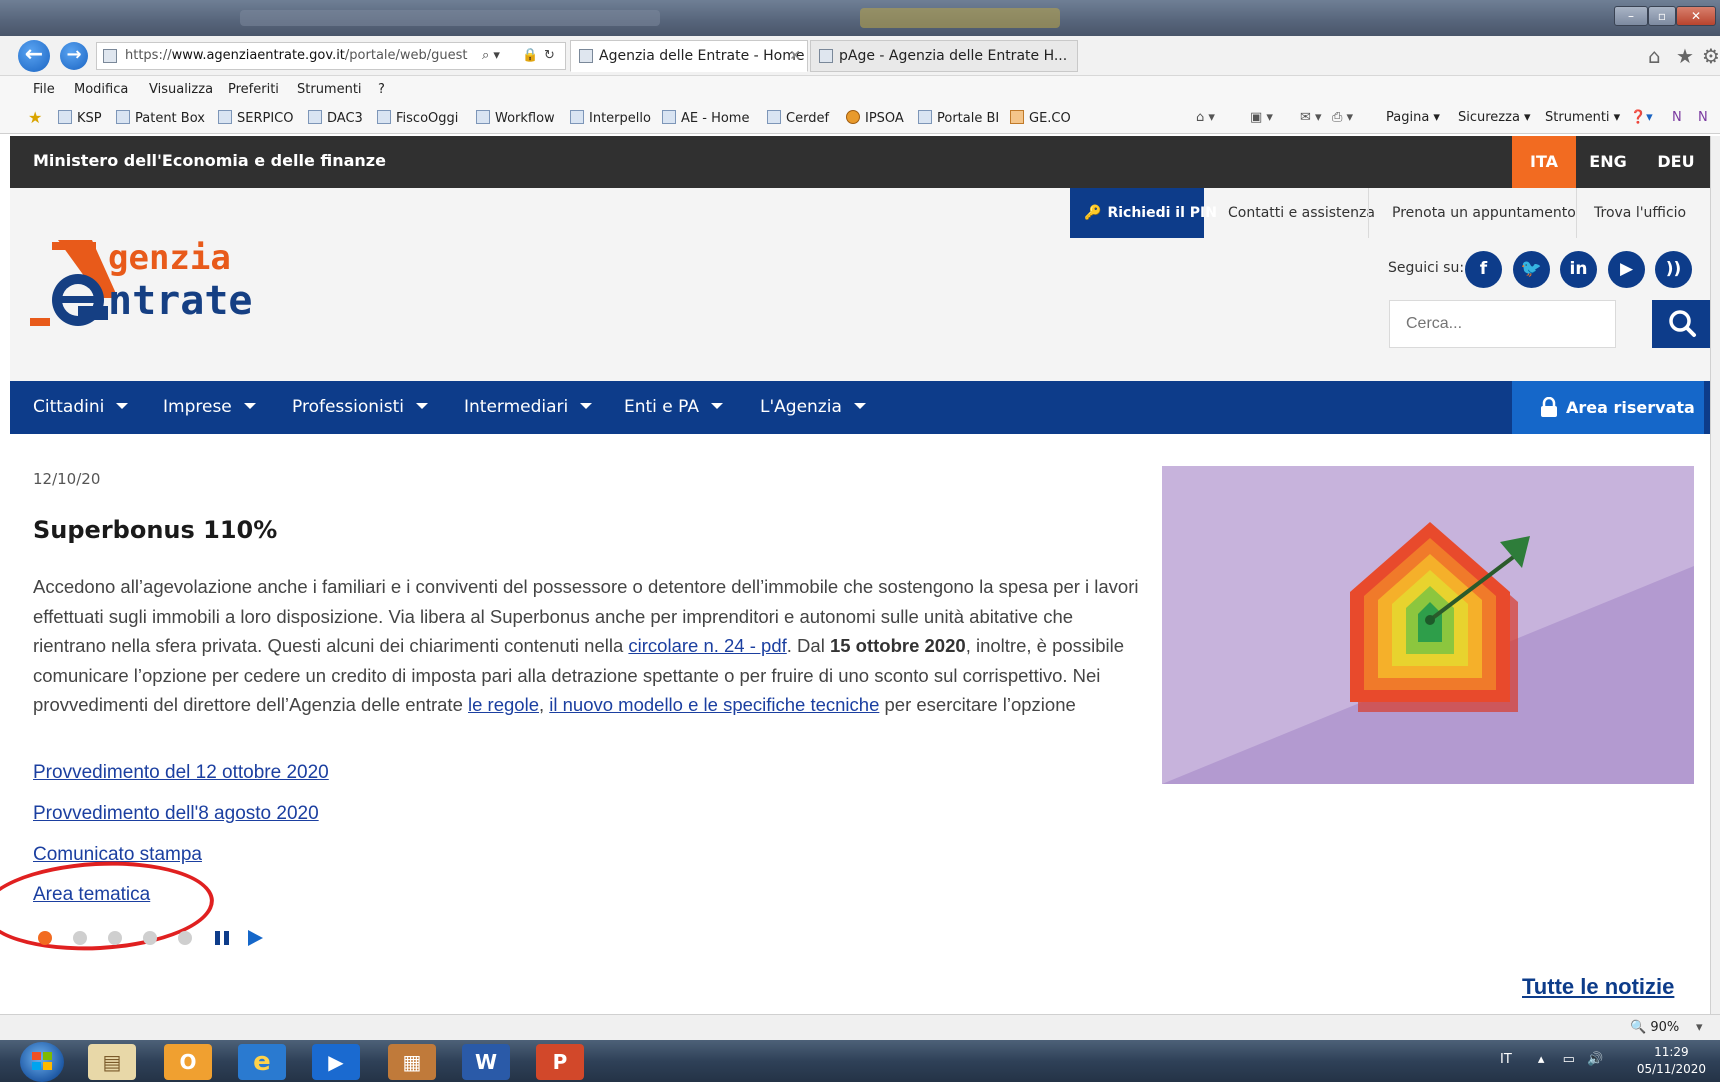 The width and height of the screenshot is (1720, 1082). I want to click on start-button, so click(42, 1062).